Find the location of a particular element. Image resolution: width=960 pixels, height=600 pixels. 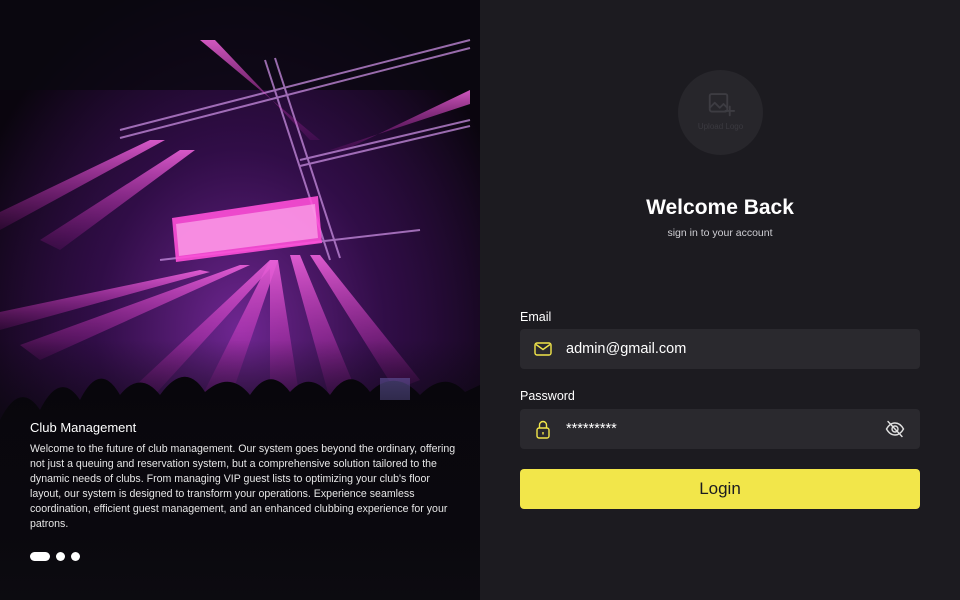

password-input is located at coordinates (718, 429).